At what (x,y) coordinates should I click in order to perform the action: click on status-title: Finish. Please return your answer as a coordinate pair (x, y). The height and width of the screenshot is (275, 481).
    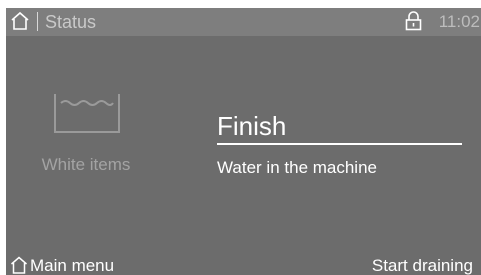
    Looking at the image, I should click on (252, 126).